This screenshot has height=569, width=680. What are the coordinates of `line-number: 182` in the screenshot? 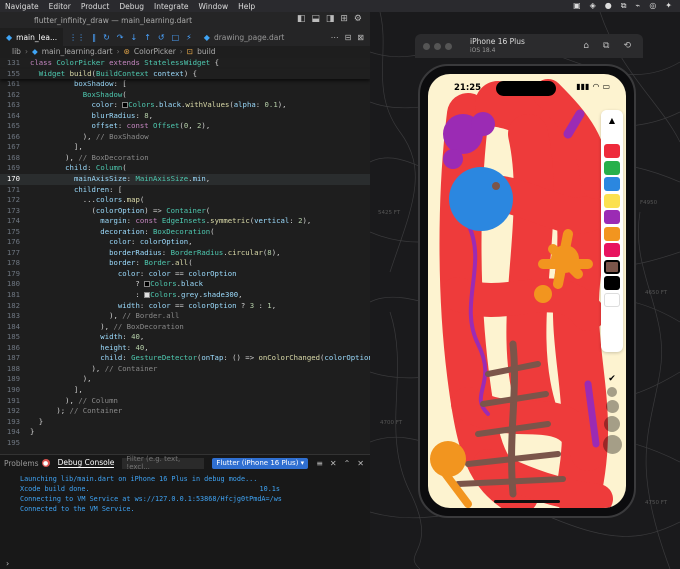 It's located at (15, 306).